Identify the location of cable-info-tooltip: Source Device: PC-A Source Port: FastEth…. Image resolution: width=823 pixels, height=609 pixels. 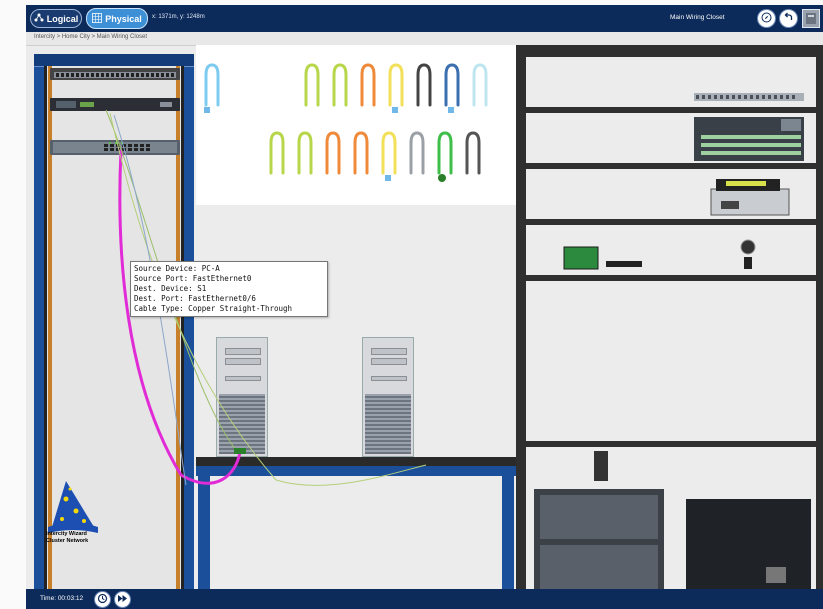
(229, 289).